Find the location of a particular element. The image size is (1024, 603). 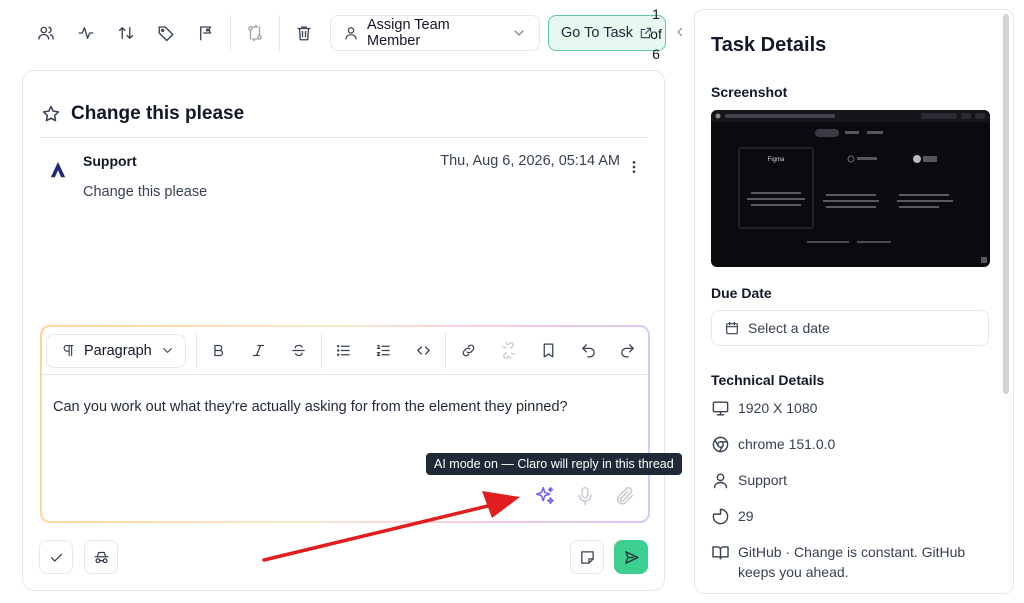

trash-icon is located at coordinates (304, 33).